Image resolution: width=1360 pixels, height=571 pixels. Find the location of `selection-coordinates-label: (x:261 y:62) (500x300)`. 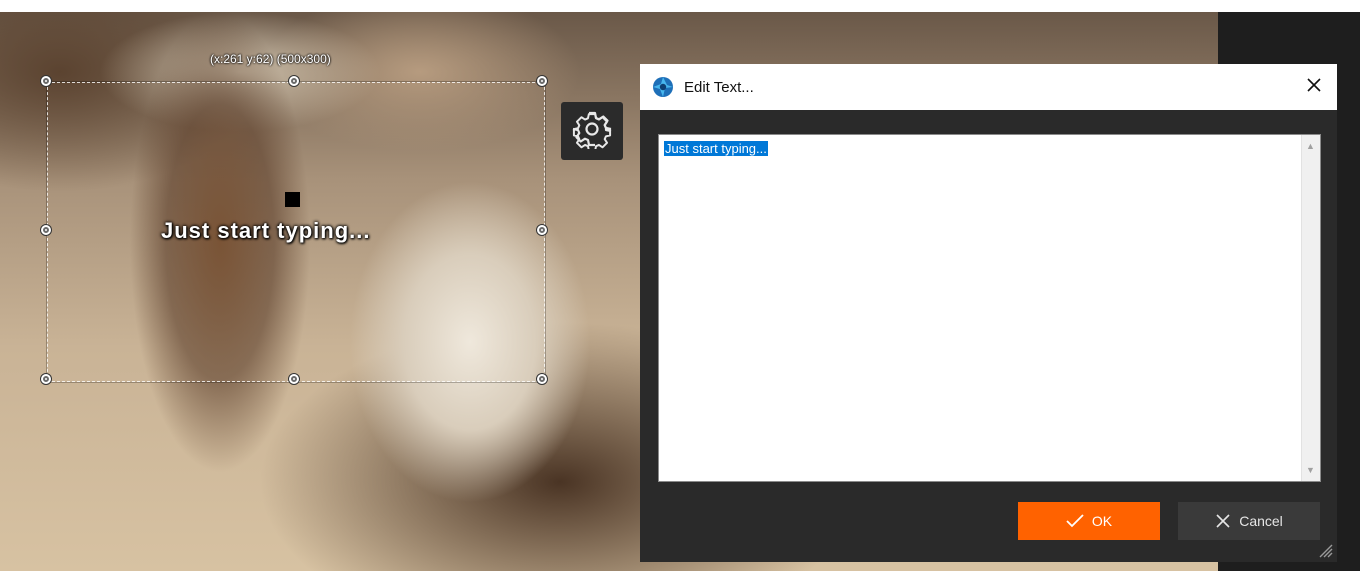

selection-coordinates-label: (x:261 y:62) (500x300) is located at coordinates (270, 59).